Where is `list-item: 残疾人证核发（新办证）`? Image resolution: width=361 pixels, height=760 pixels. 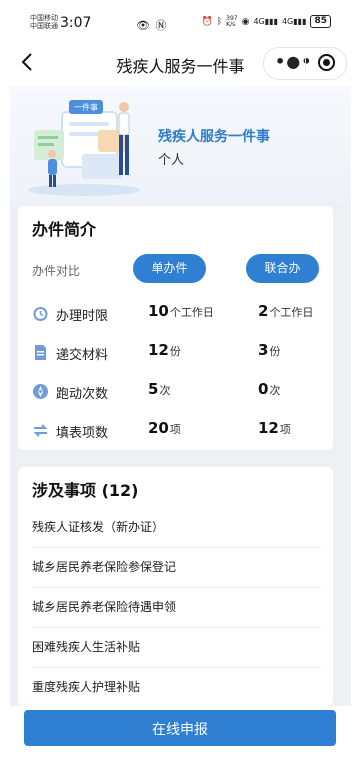
list-item: 残疾人证核发（新办证） is located at coordinates (177, 527).